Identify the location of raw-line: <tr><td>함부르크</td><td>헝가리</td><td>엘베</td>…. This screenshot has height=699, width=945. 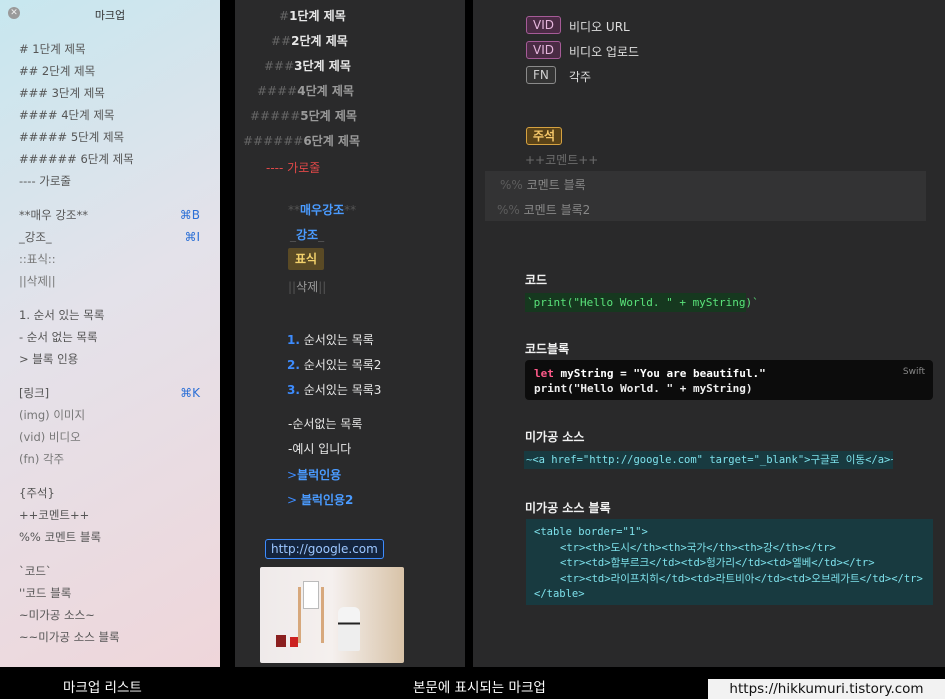
(717, 563).